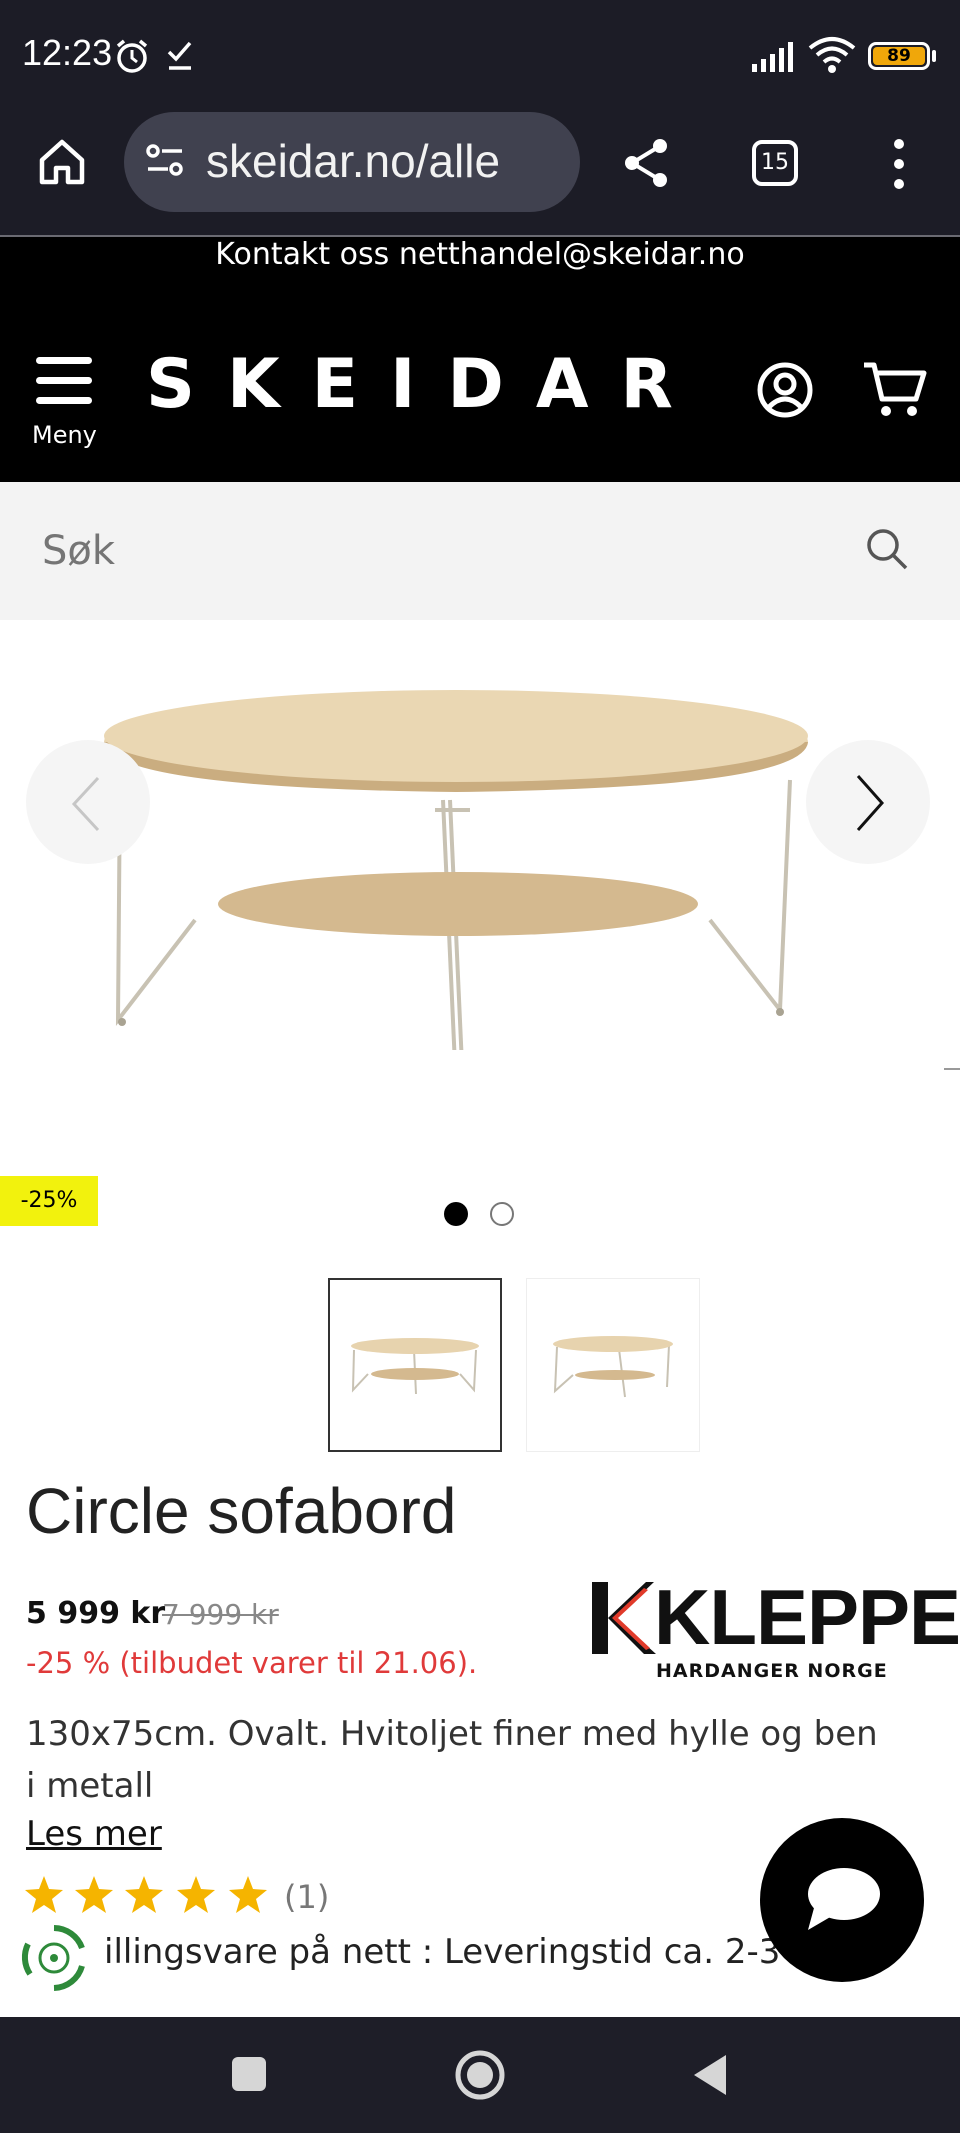 This screenshot has height=2133, width=960. What do you see at coordinates (456, 1214) in the screenshot?
I see `carousel-dot-active` at bounding box center [456, 1214].